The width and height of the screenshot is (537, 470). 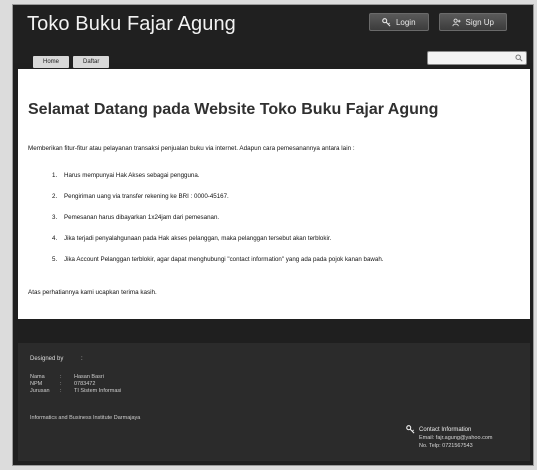 I want to click on site-title: Toko Buku Fajar Agung, so click(x=131, y=24).